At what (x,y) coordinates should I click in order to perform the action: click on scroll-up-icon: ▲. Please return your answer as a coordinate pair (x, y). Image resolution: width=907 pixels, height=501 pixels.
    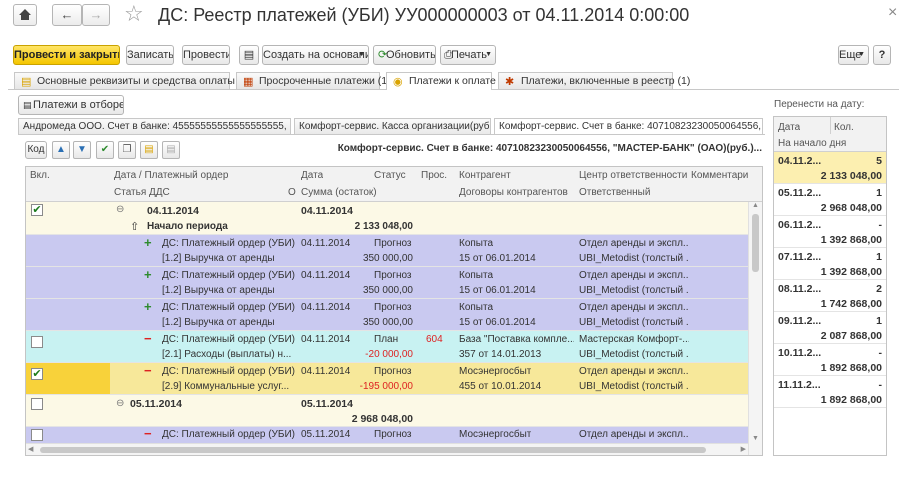
    Looking at the image, I should click on (755, 205).